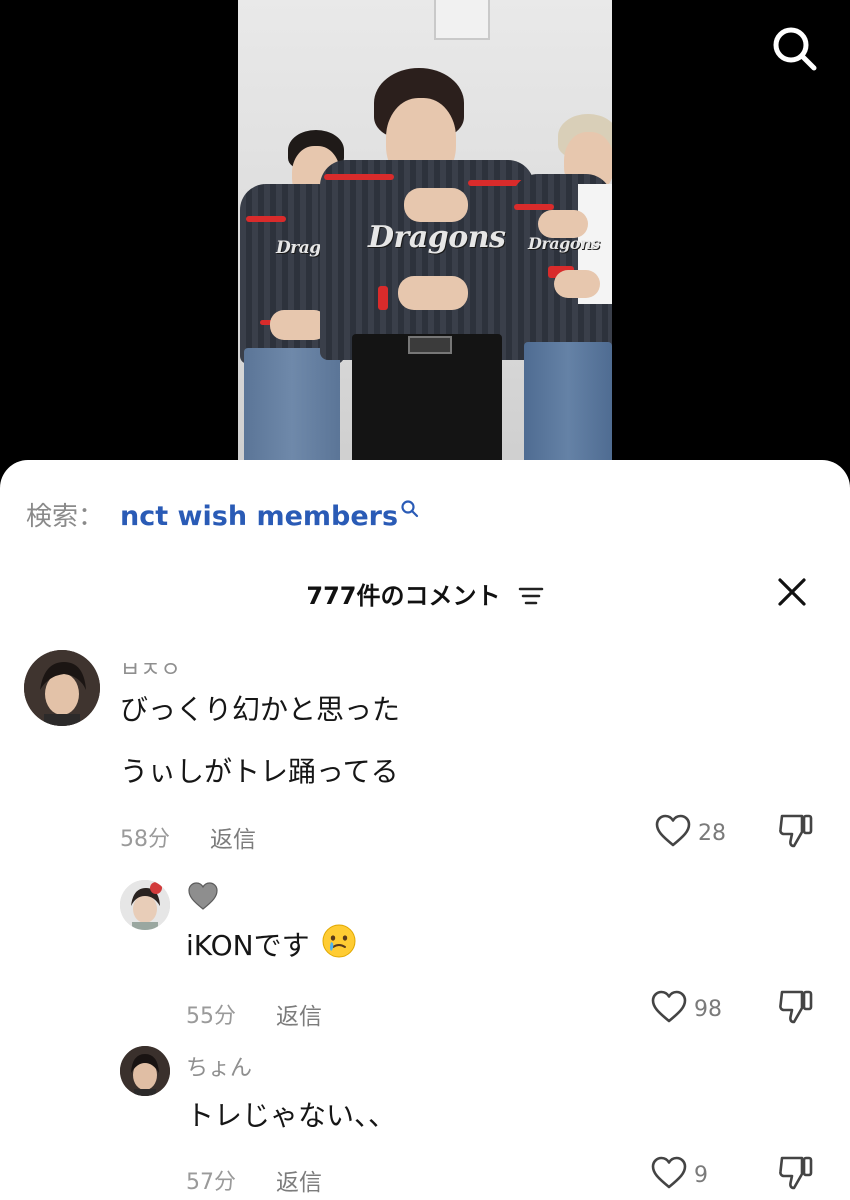  I want to click on comment-text-line: びっくり幻かと思った, so click(260, 709).